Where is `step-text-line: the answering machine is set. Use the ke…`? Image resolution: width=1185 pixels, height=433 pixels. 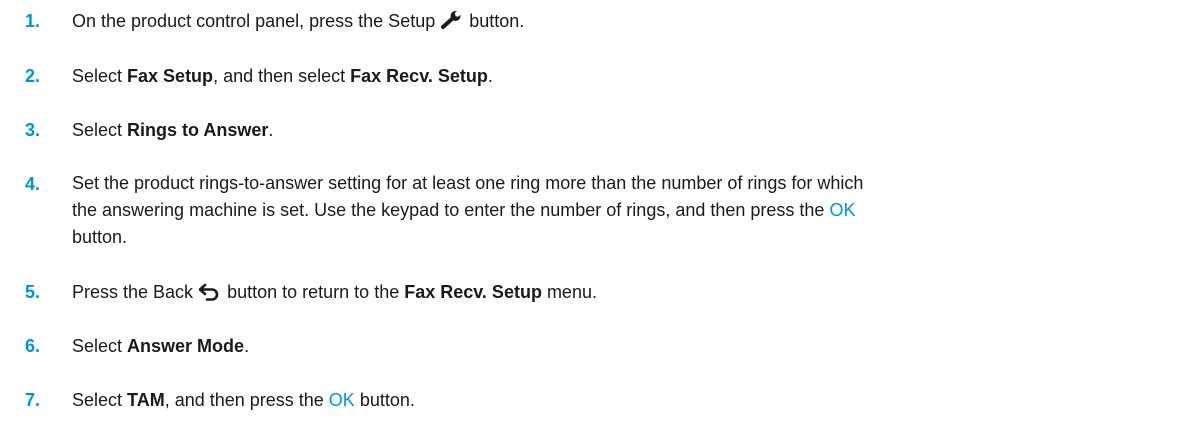
step-text-line: the answering machine is set. Use the ke… is located at coordinates (451, 210).